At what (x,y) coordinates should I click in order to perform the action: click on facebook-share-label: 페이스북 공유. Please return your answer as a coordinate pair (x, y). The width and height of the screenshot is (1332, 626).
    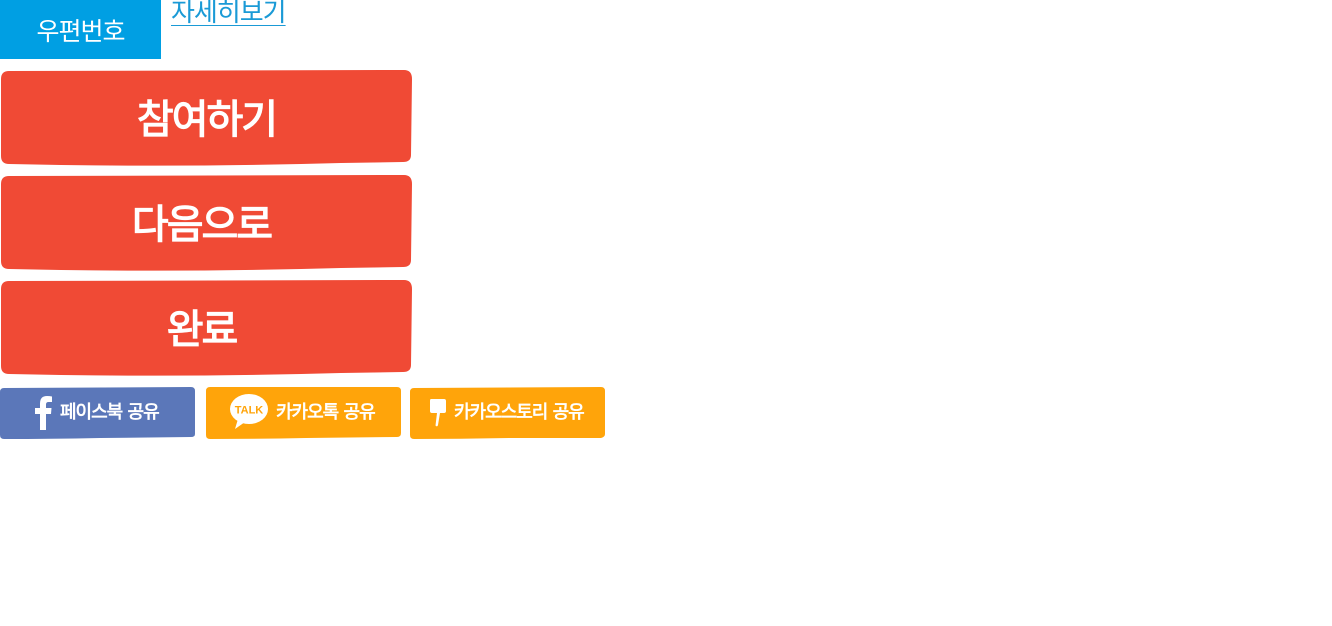
    Looking at the image, I should click on (110, 412).